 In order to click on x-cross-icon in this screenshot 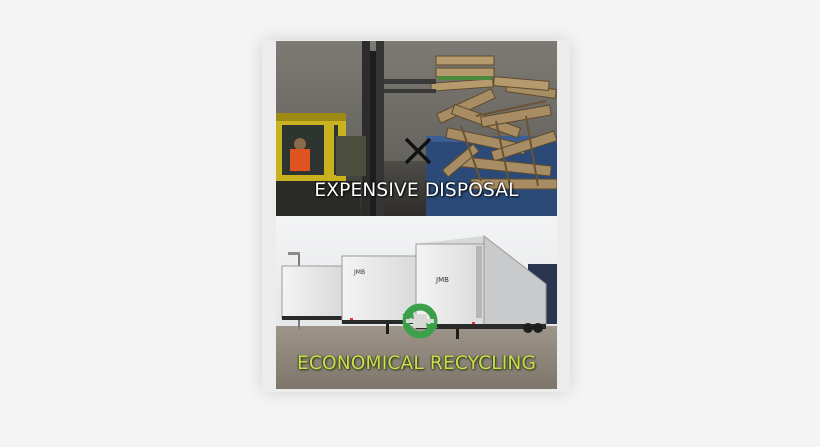, I will do `click(418, 151)`.